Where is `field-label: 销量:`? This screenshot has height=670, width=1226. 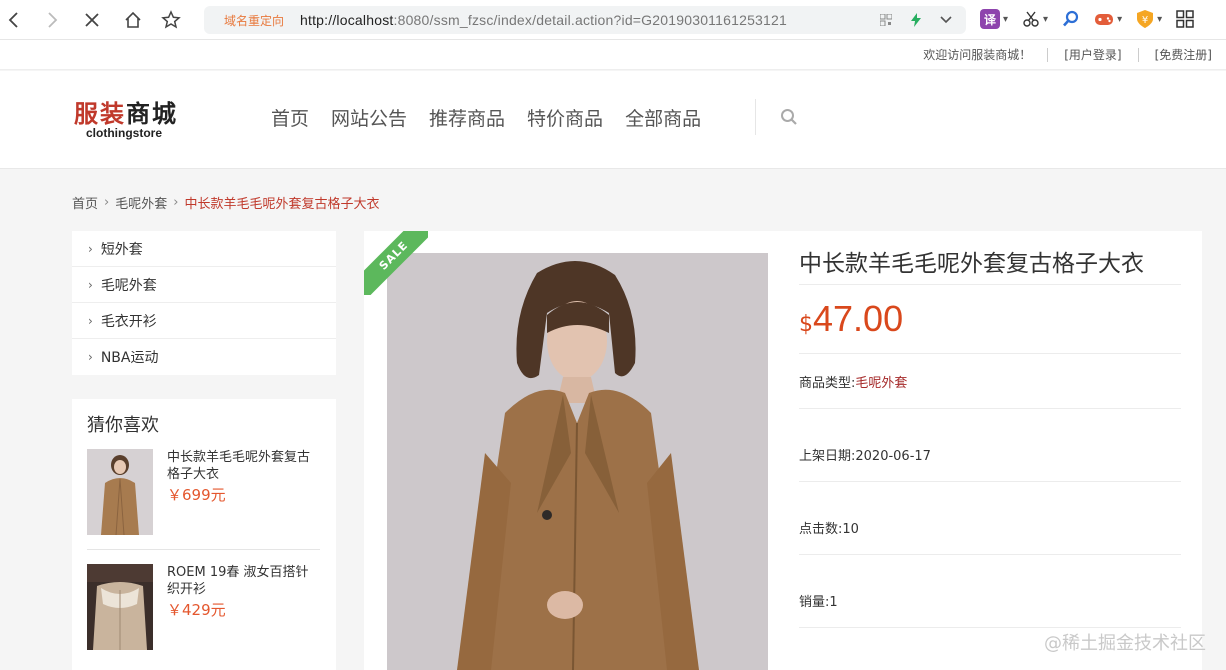
field-label: 销量: is located at coordinates (814, 602).